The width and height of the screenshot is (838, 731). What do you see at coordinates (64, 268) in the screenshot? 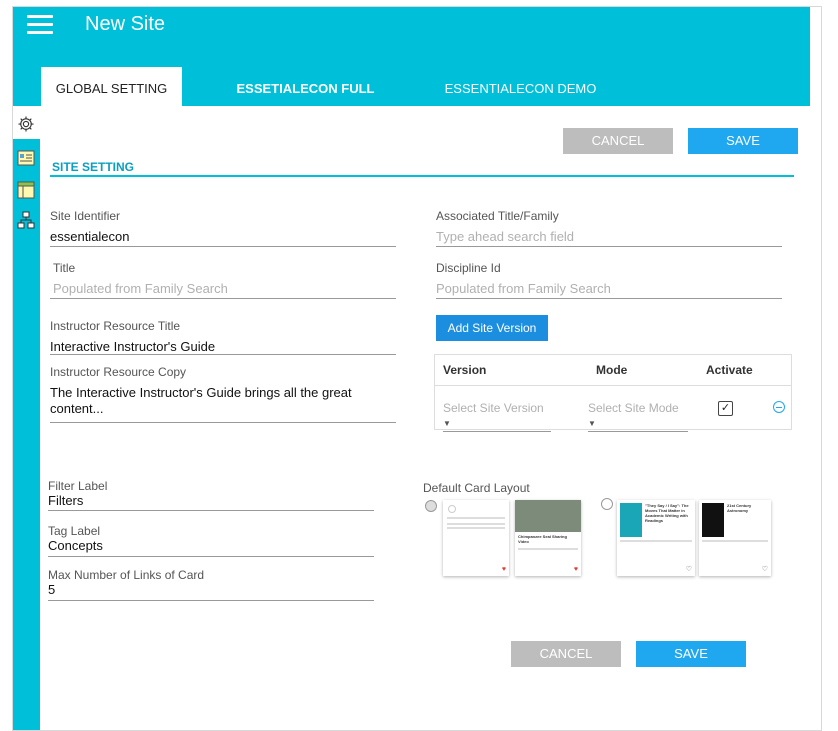
I see `field-label: Title` at bounding box center [64, 268].